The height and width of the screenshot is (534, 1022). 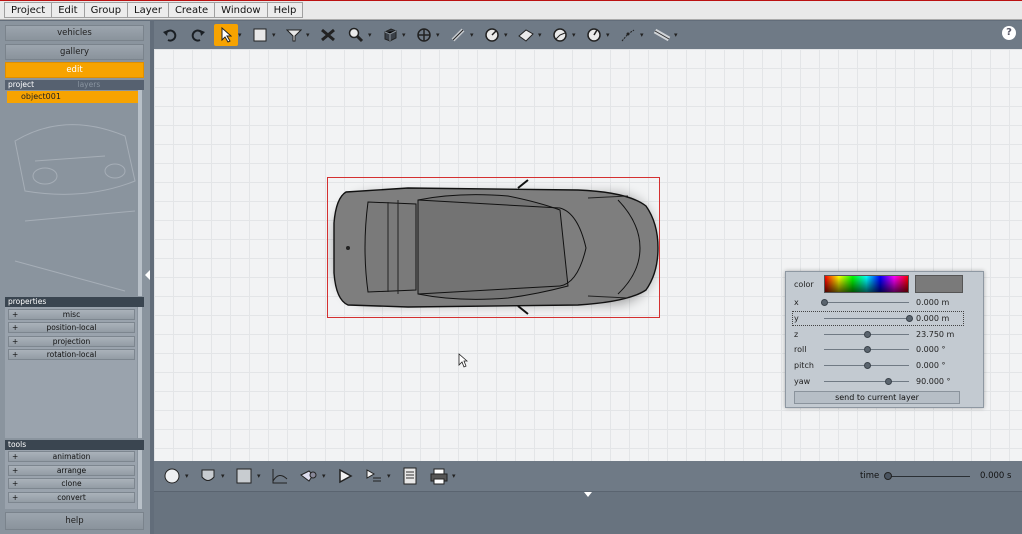 I want to click on tab-layers: layers, so click(x=110, y=85).